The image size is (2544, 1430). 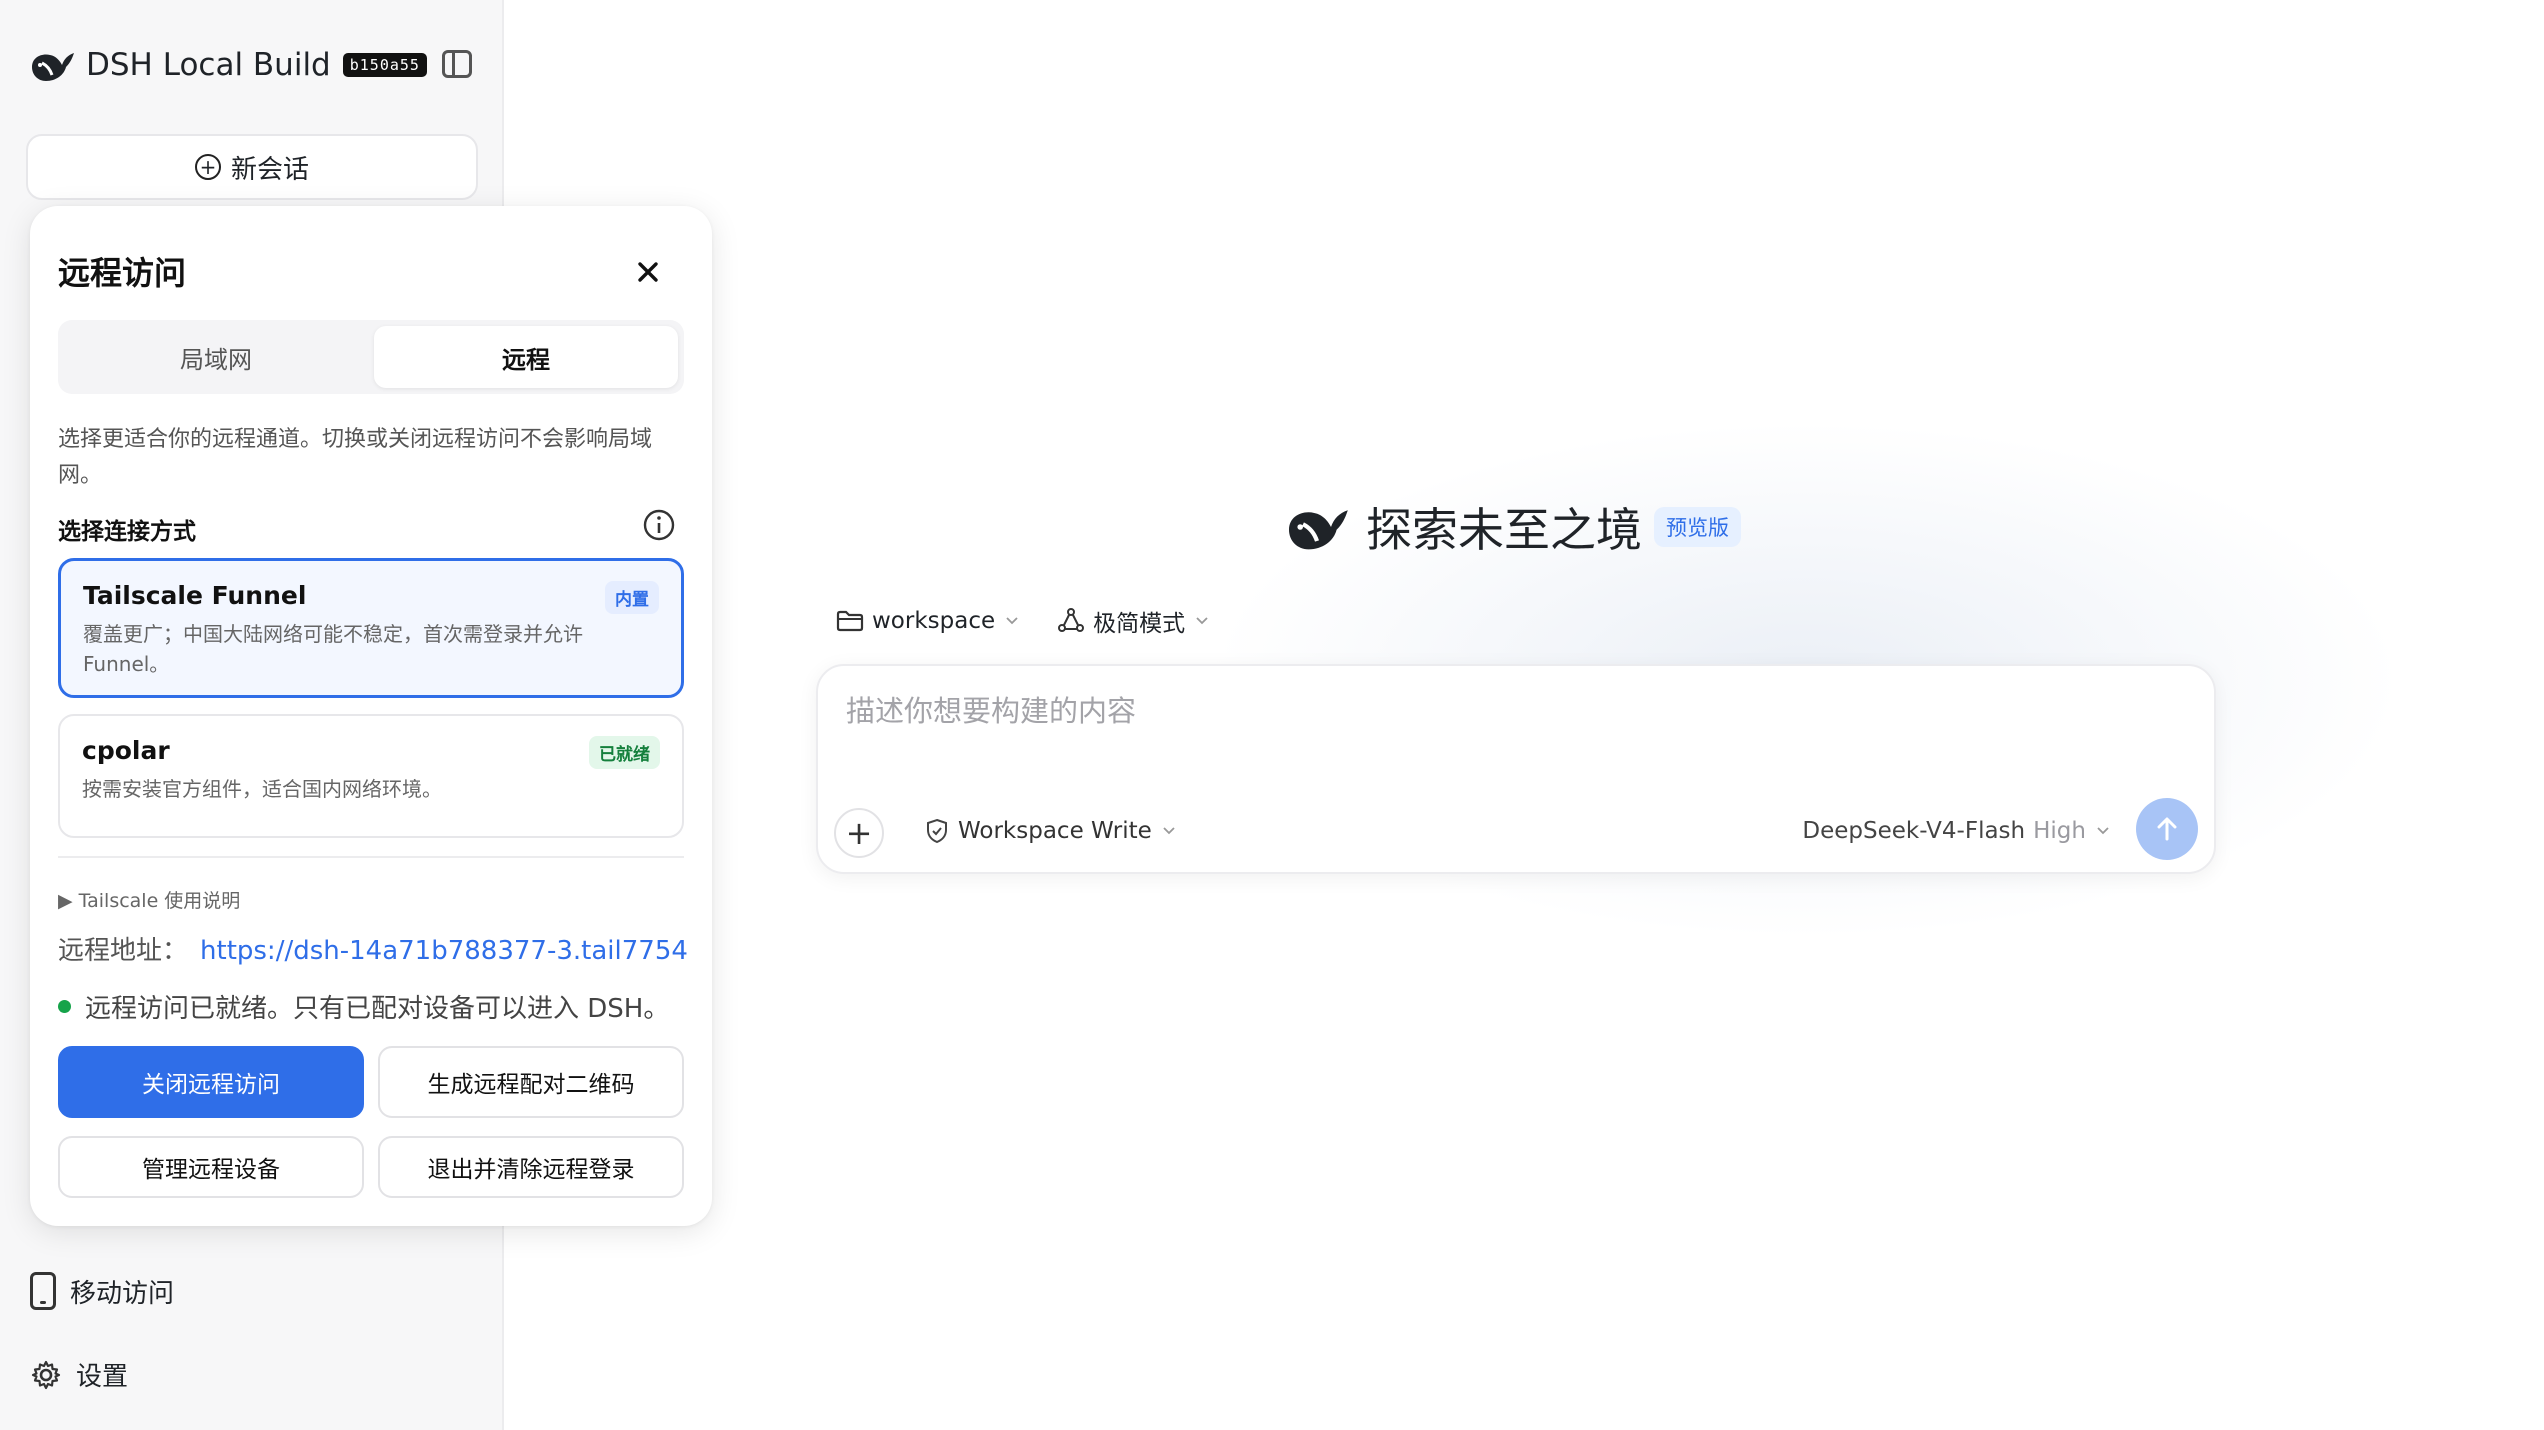 I want to click on info-icon, so click(x=659, y=525).